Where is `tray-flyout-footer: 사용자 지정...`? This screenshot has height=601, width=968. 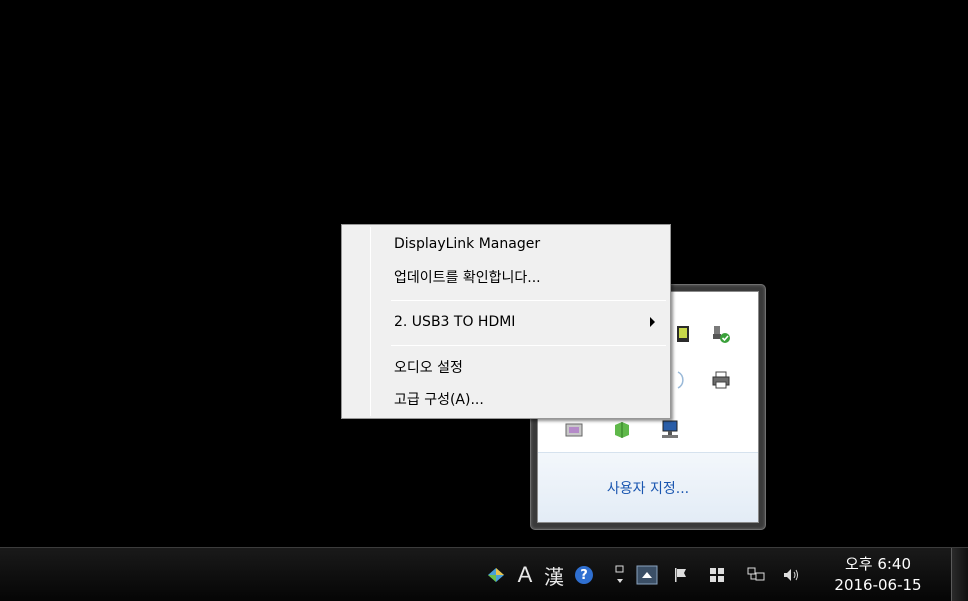 tray-flyout-footer: 사용자 지정... is located at coordinates (648, 487).